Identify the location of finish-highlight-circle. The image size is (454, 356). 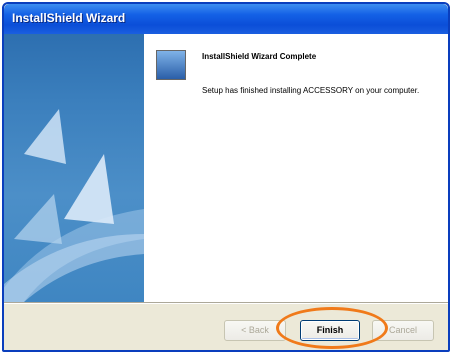
(332, 328).